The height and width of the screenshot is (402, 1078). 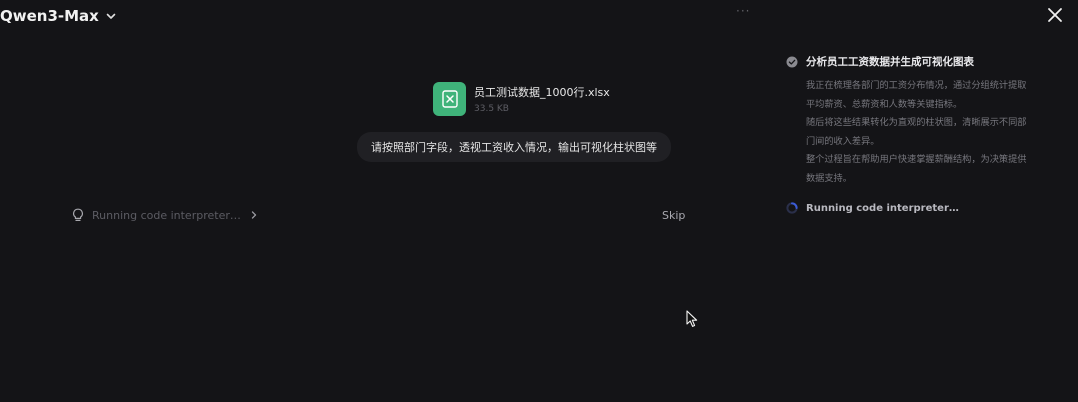 I want to click on check-circle-icon, so click(x=792, y=61).